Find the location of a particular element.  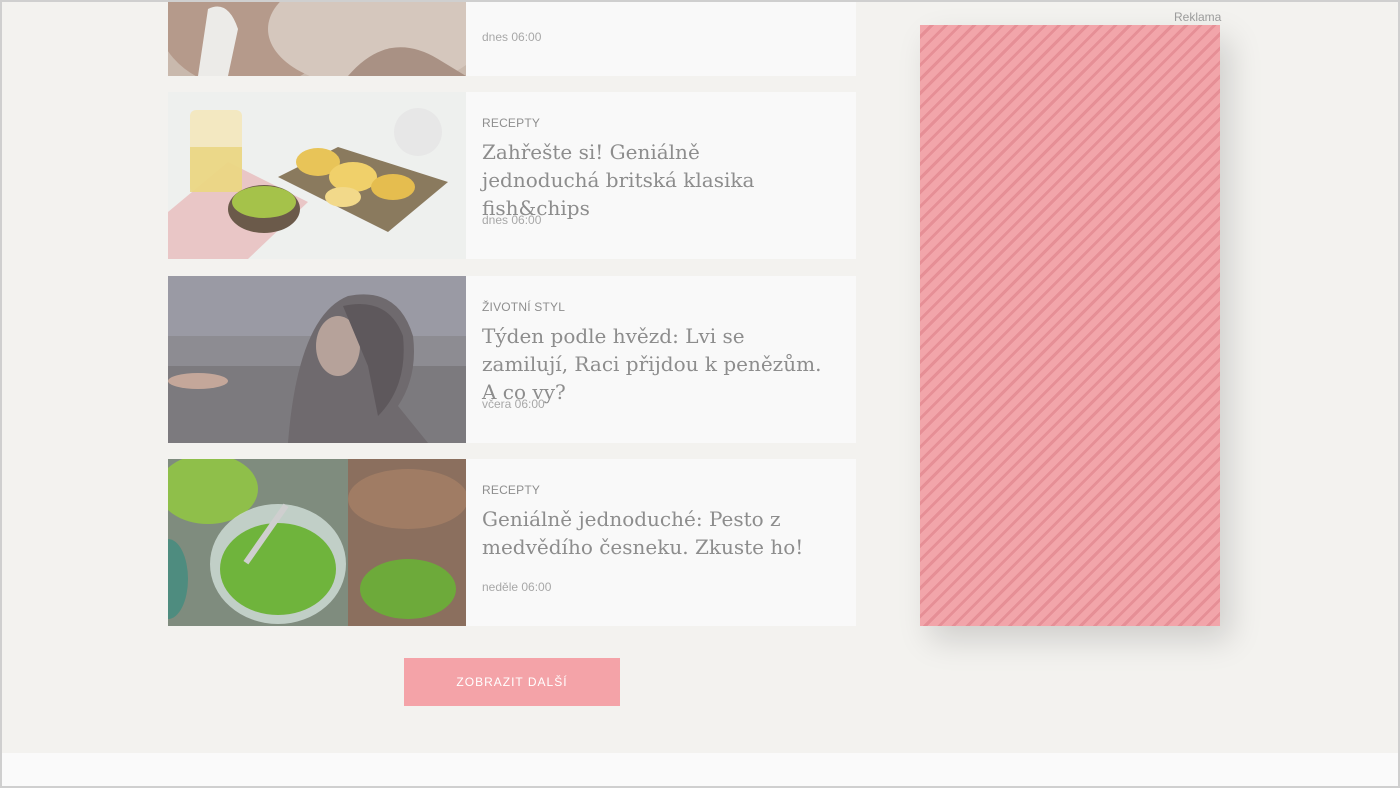

article-card: dnes 06:00 is located at coordinates (512, 38).